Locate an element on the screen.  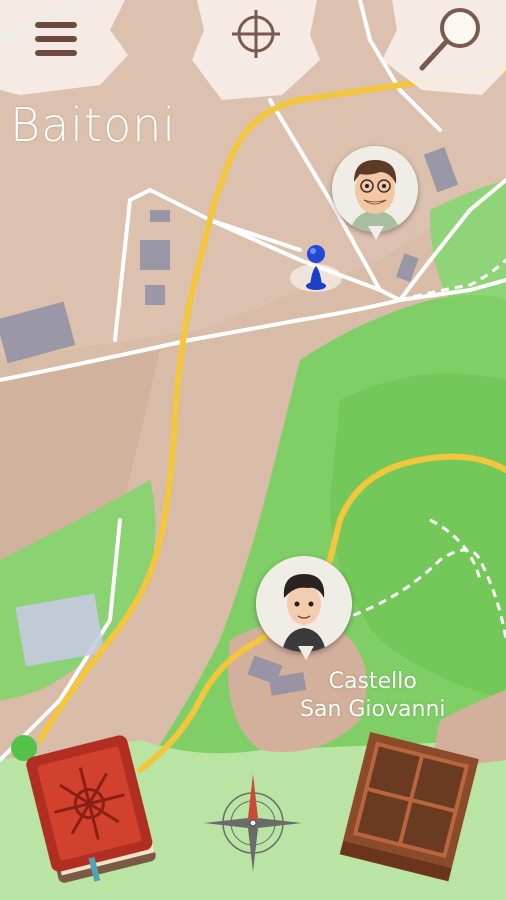
journal-book-button is located at coordinates (92, 806).